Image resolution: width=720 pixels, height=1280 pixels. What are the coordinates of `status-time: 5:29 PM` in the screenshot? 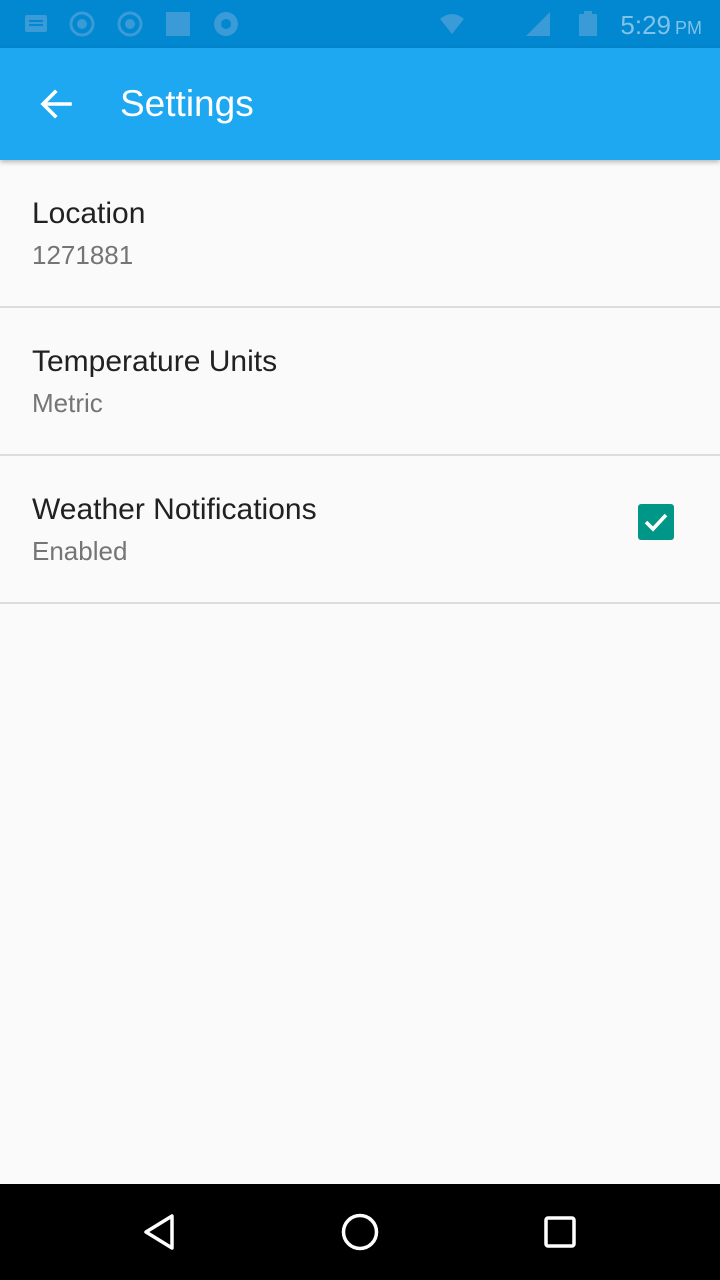 It's located at (661, 26).